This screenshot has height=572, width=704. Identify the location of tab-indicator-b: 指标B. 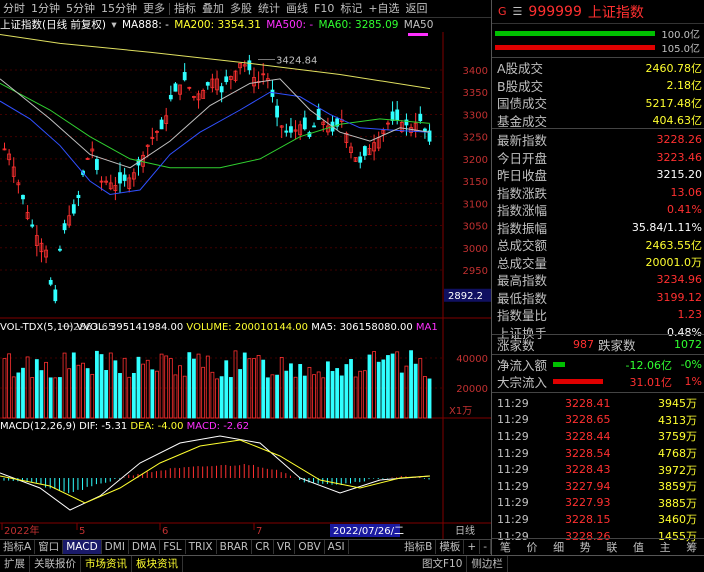
(419, 547).